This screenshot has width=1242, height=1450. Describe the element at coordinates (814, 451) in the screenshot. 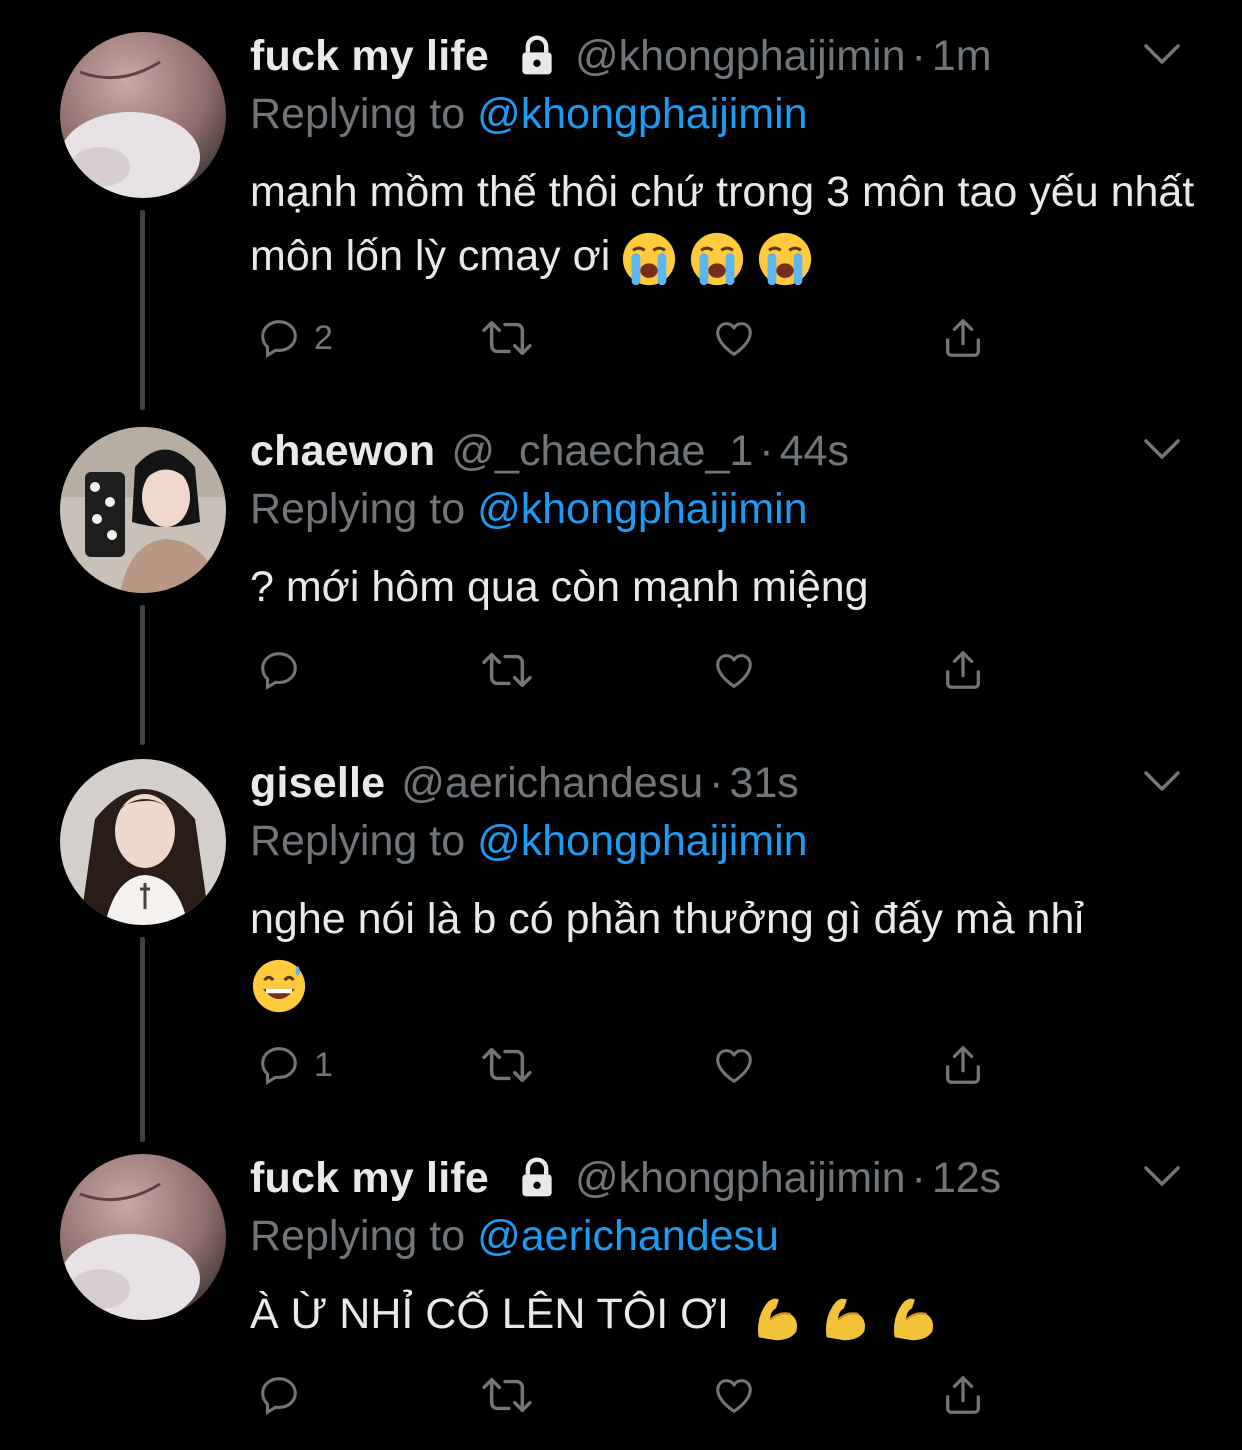

I see `timestamp: 44s` at that location.